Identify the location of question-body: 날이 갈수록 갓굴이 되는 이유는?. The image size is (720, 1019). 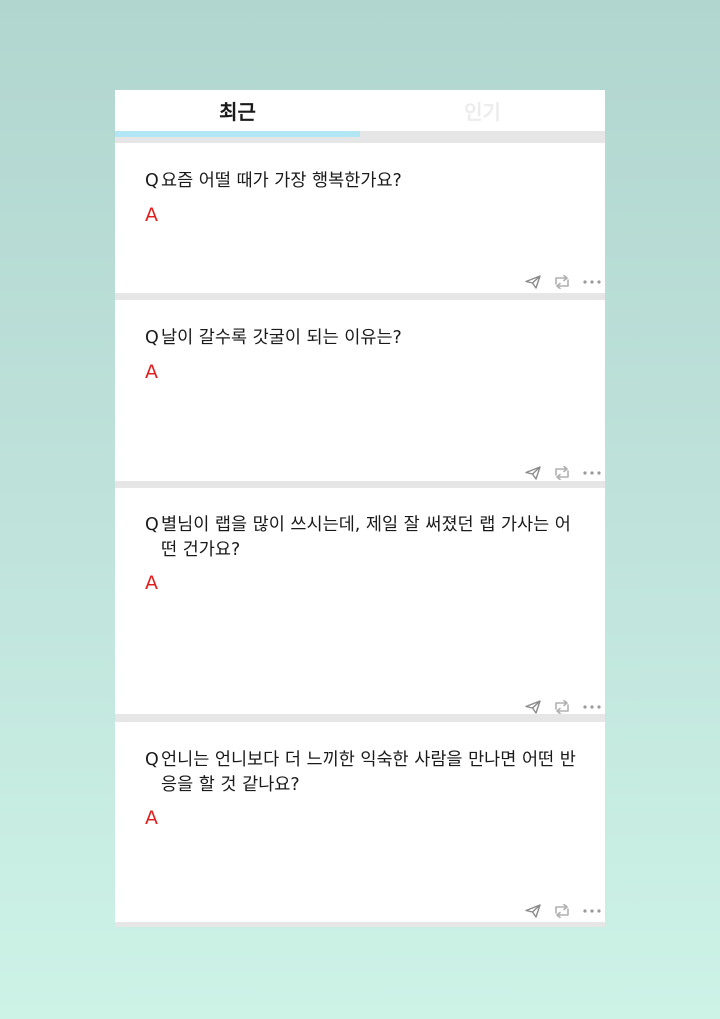
(281, 338).